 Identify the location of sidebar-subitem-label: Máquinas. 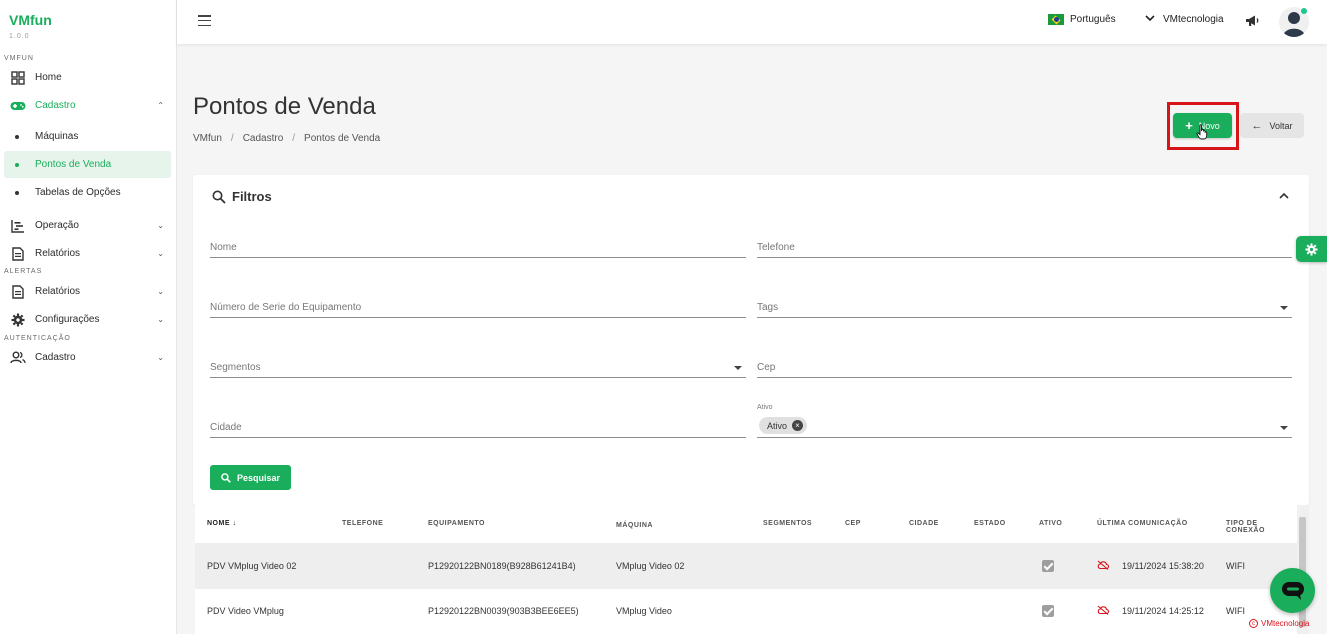
(57, 136).